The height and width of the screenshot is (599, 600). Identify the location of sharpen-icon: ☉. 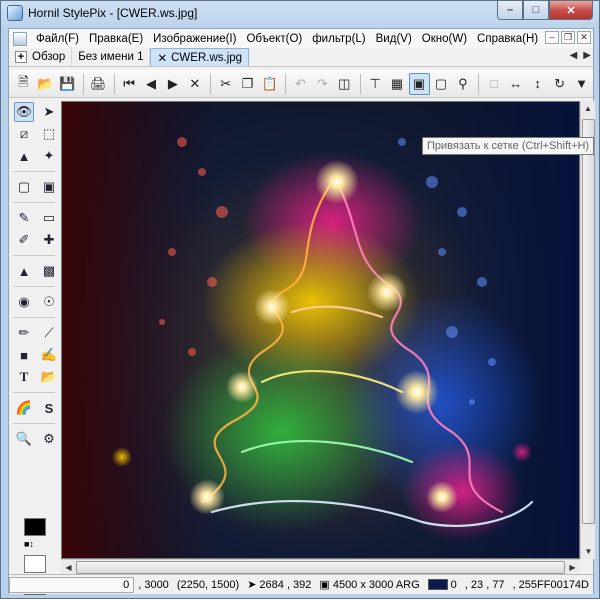
(49, 302).